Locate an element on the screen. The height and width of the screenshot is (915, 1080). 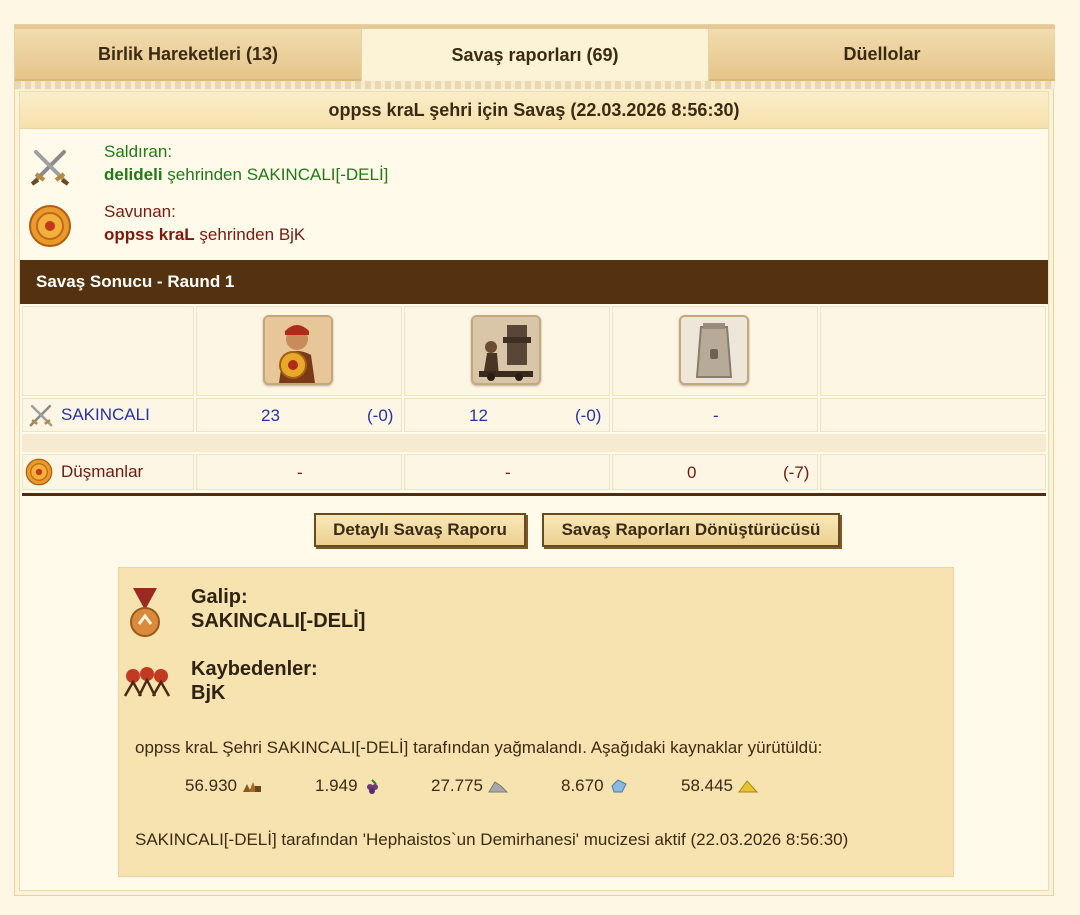
hoplite-unit-icon is located at coordinates (298, 350).